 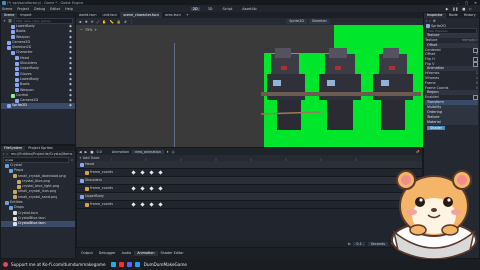 What do you see at coordinates (458, 3) in the screenshot?
I see `minimize-icon: –` at bounding box center [458, 3].